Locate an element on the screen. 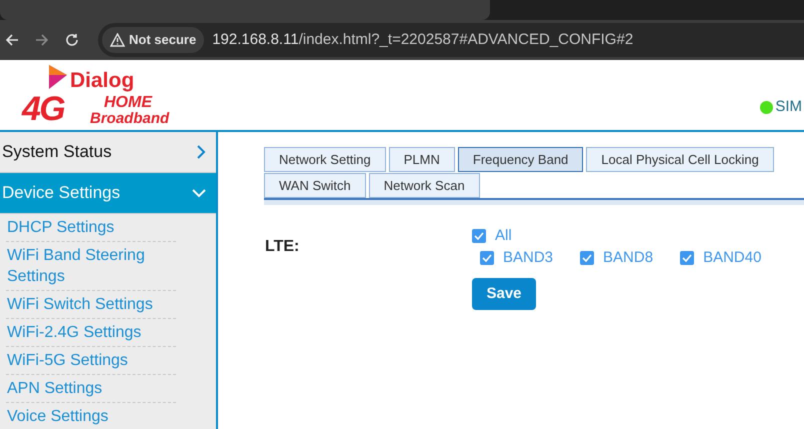 The height and width of the screenshot is (429, 804). sim-label: SIM is located at coordinates (788, 107).